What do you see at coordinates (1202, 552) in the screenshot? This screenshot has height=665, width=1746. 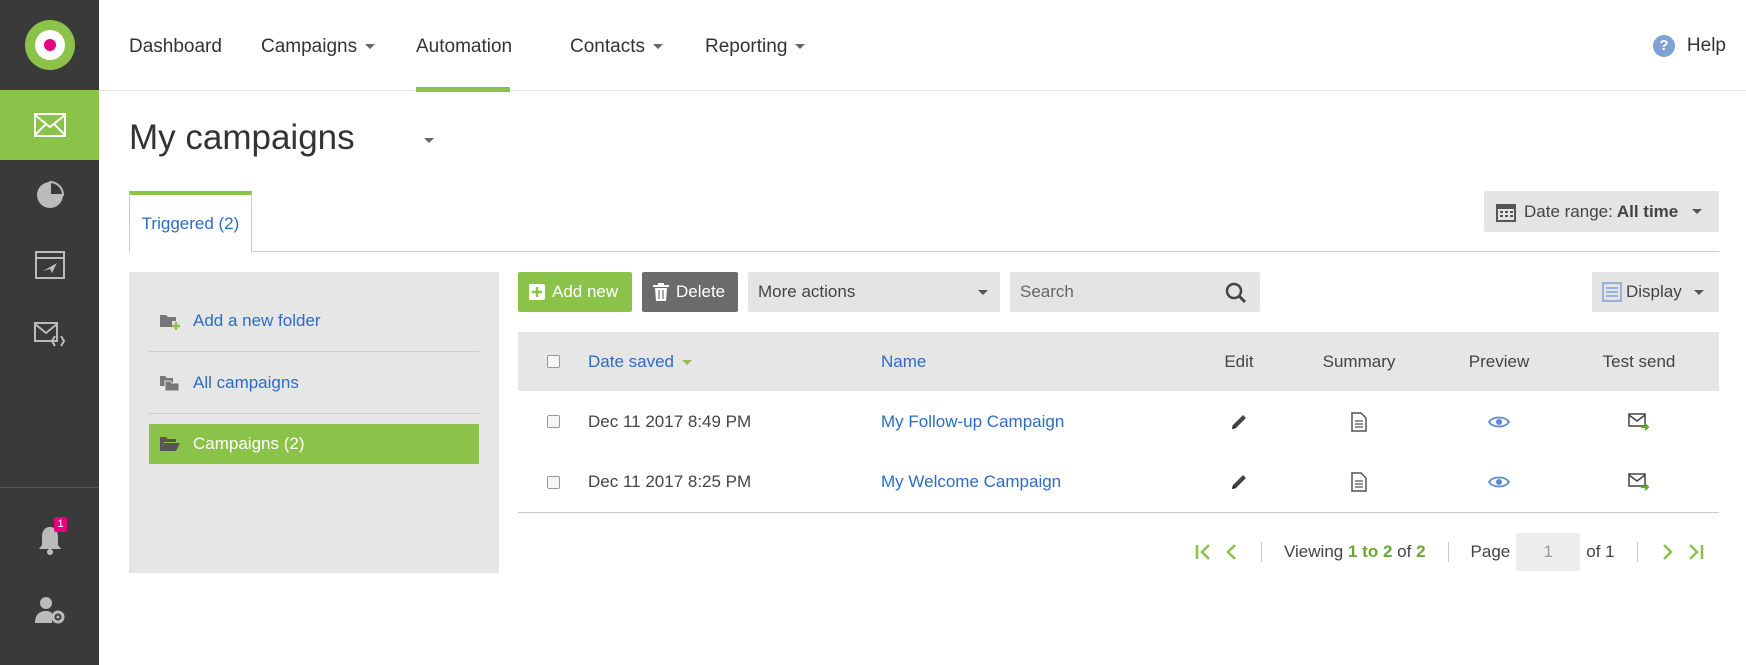 I see `first-page-icon` at bounding box center [1202, 552].